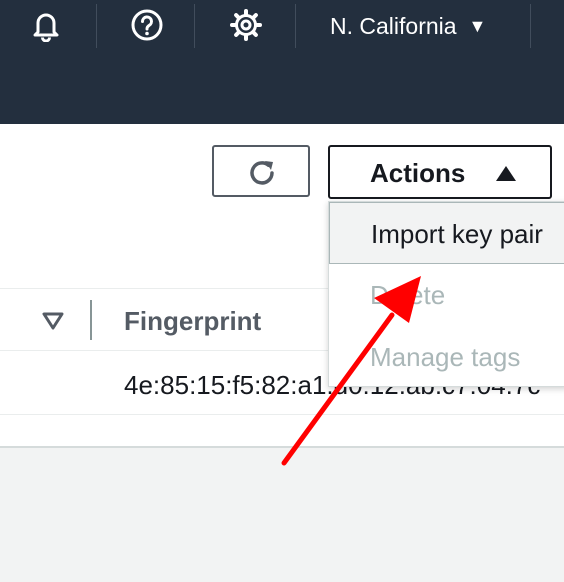  I want to click on actions-dropdown-menu: Import key pair Delete Manage tags, so click(446, 294).